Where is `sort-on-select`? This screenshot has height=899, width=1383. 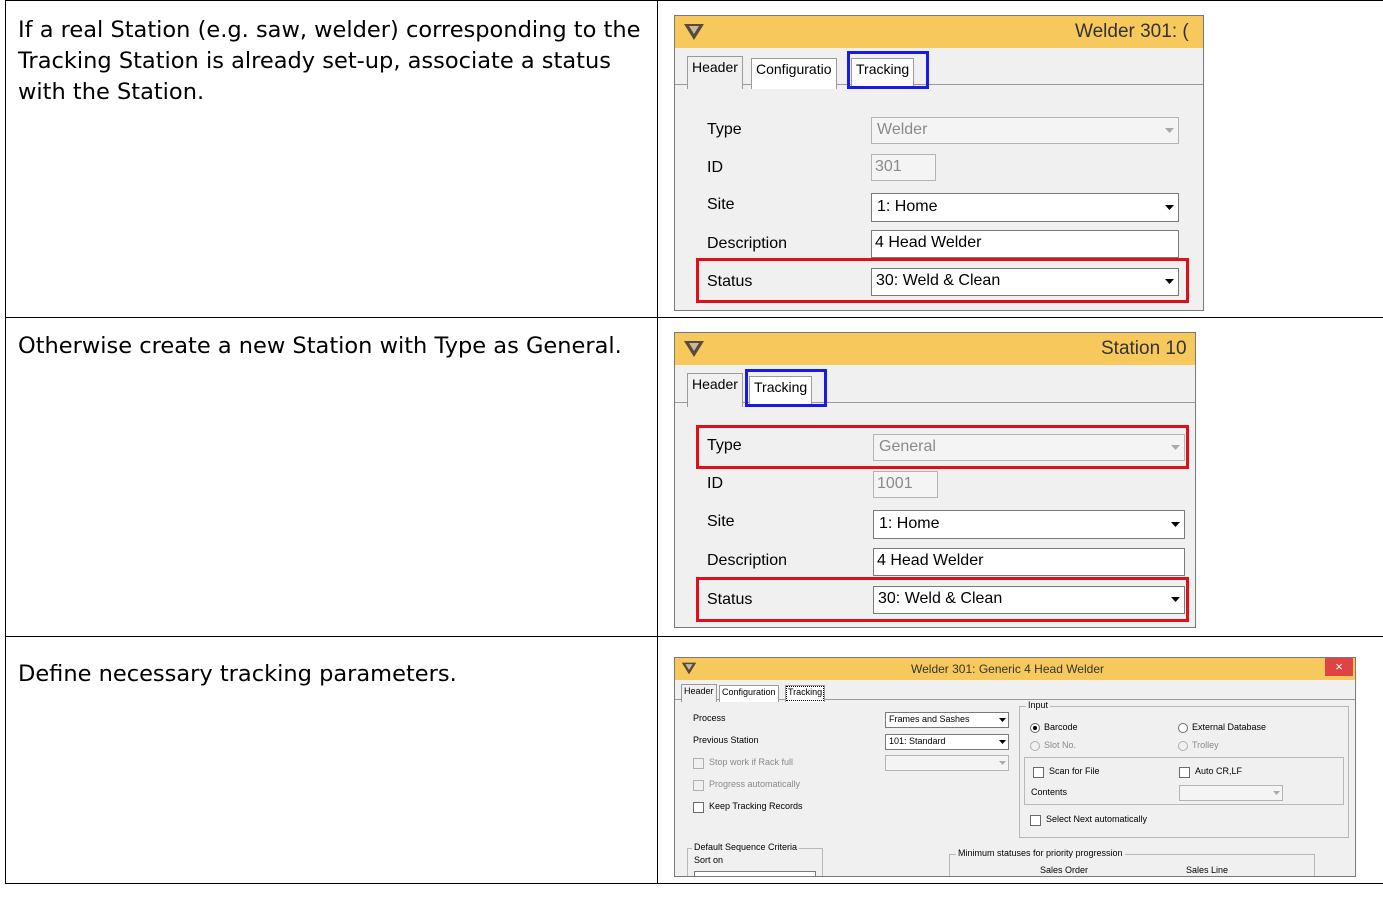 sort-on-select is located at coordinates (755, 873).